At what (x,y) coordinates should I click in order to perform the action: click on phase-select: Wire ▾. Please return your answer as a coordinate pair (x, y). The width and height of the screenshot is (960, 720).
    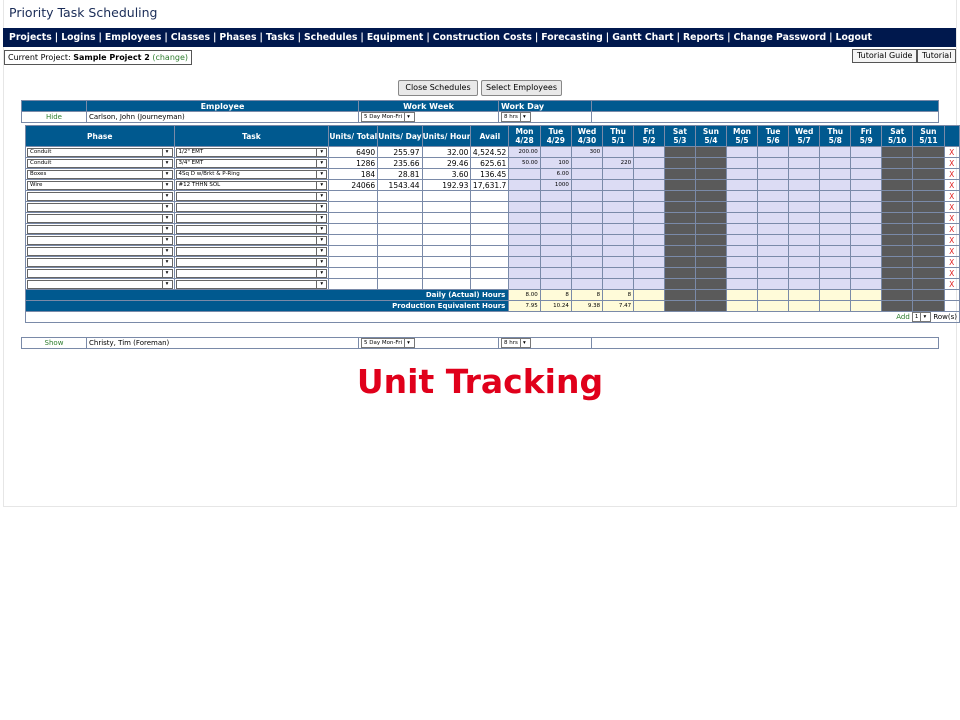
    Looking at the image, I should click on (100, 185).